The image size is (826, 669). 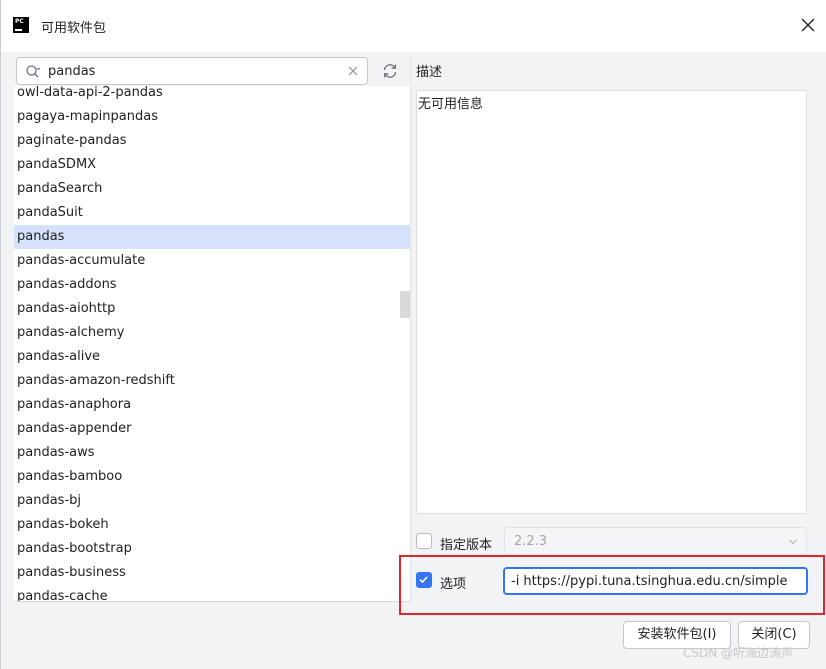 I want to click on package-list-item: pandas, so click(x=212, y=237).